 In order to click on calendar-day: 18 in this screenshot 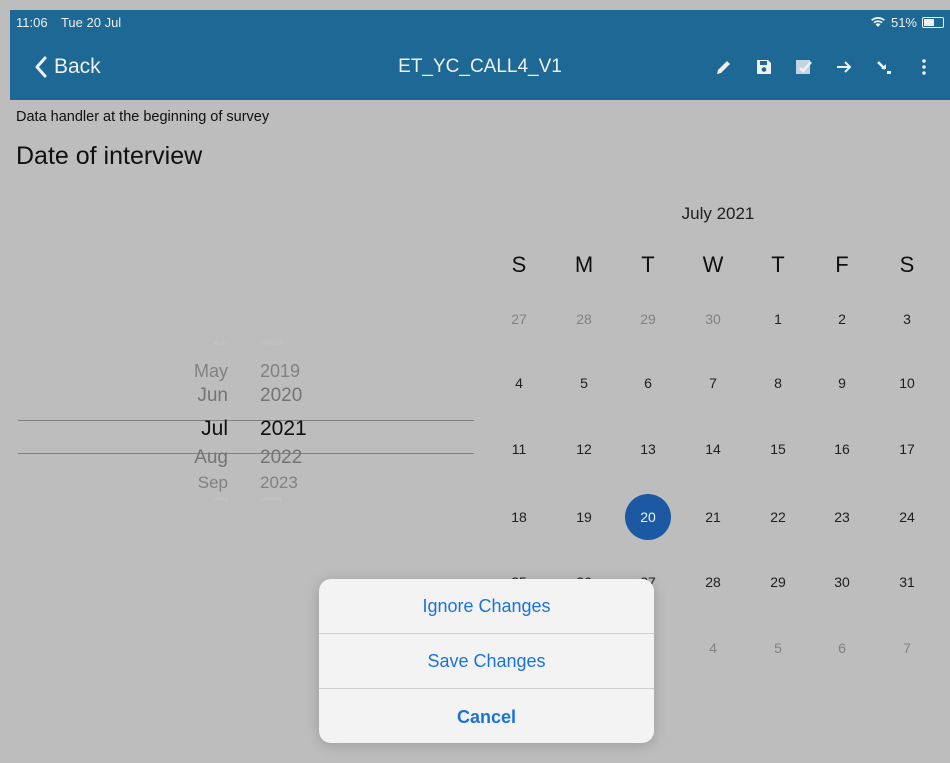, I will do `click(519, 517)`.